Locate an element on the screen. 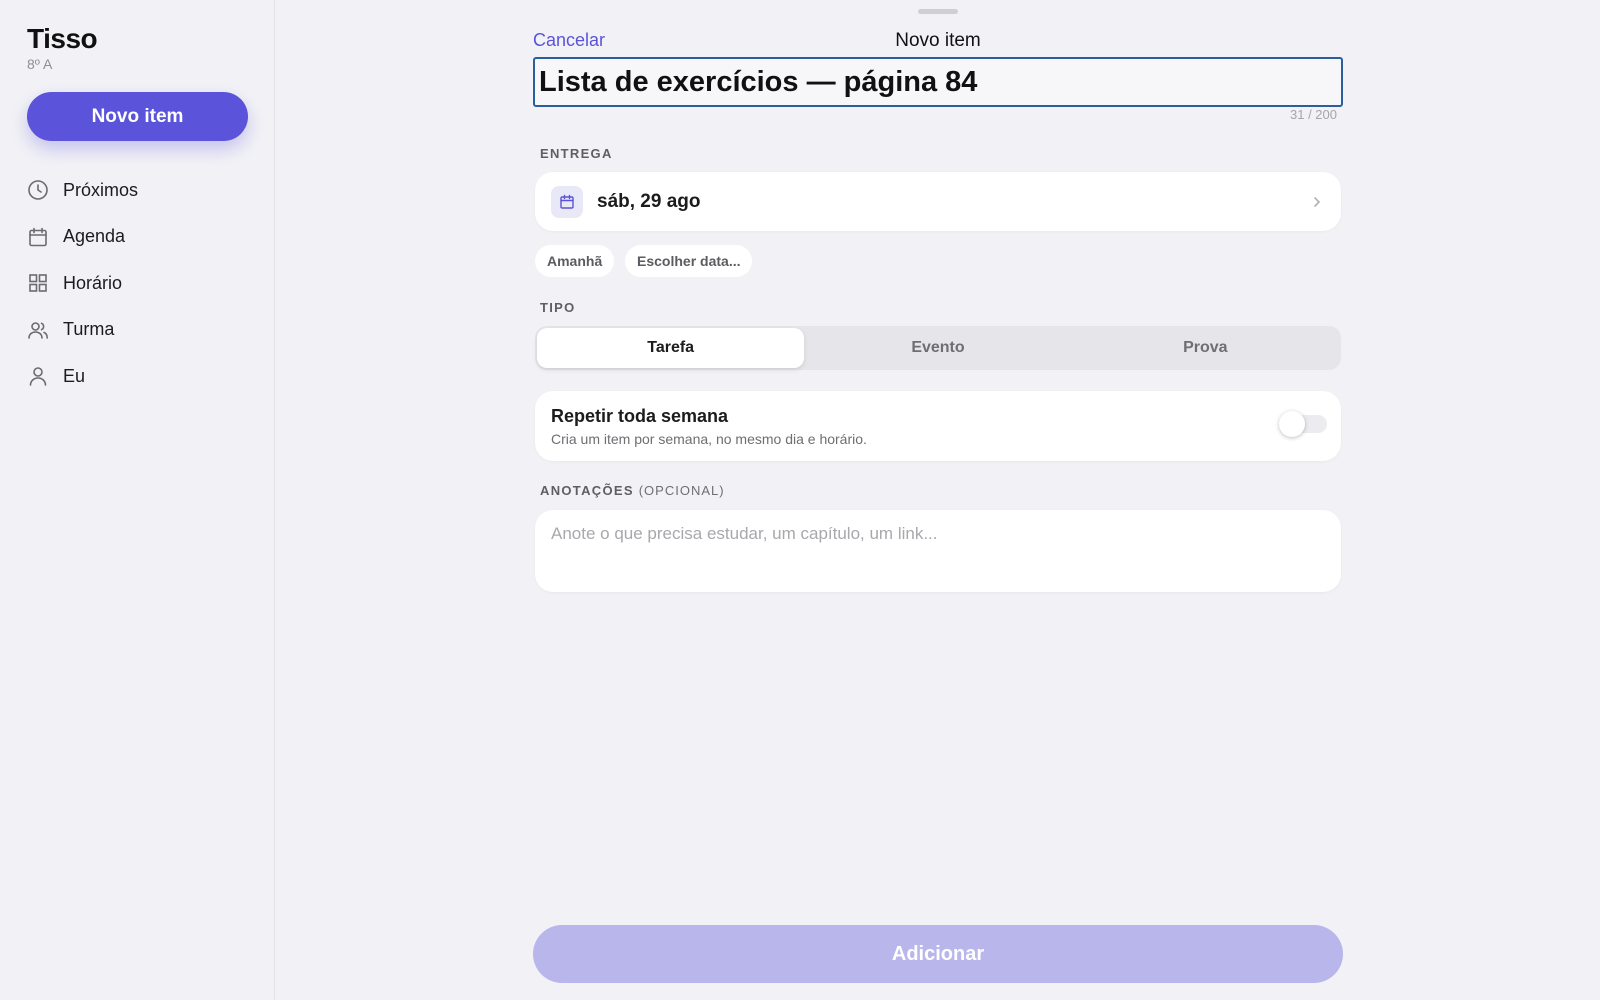 The height and width of the screenshot is (1000, 1600). add-button: Adicionar is located at coordinates (938, 954).